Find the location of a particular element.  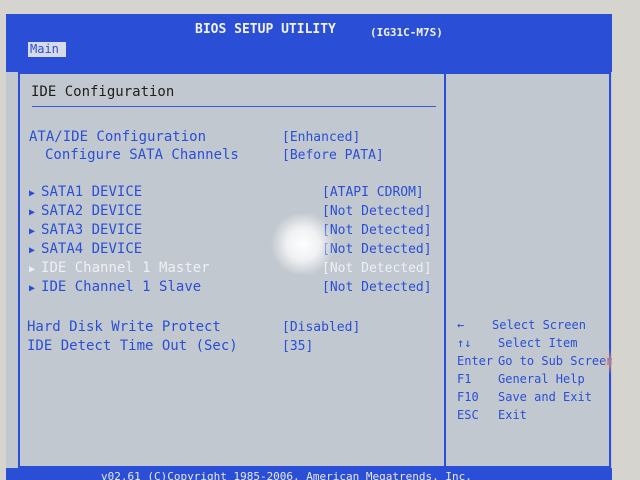

help-desc-select-screen: Select Screen is located at coordinates (539, 325).